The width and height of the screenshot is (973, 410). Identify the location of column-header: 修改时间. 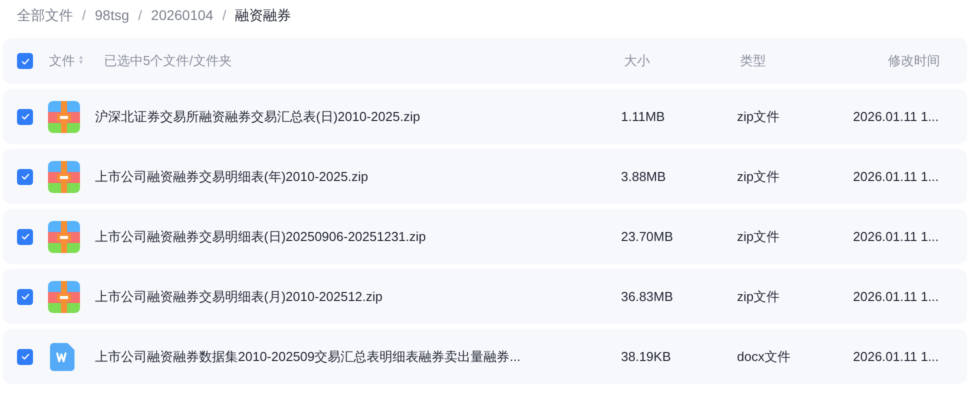
(914, 61).